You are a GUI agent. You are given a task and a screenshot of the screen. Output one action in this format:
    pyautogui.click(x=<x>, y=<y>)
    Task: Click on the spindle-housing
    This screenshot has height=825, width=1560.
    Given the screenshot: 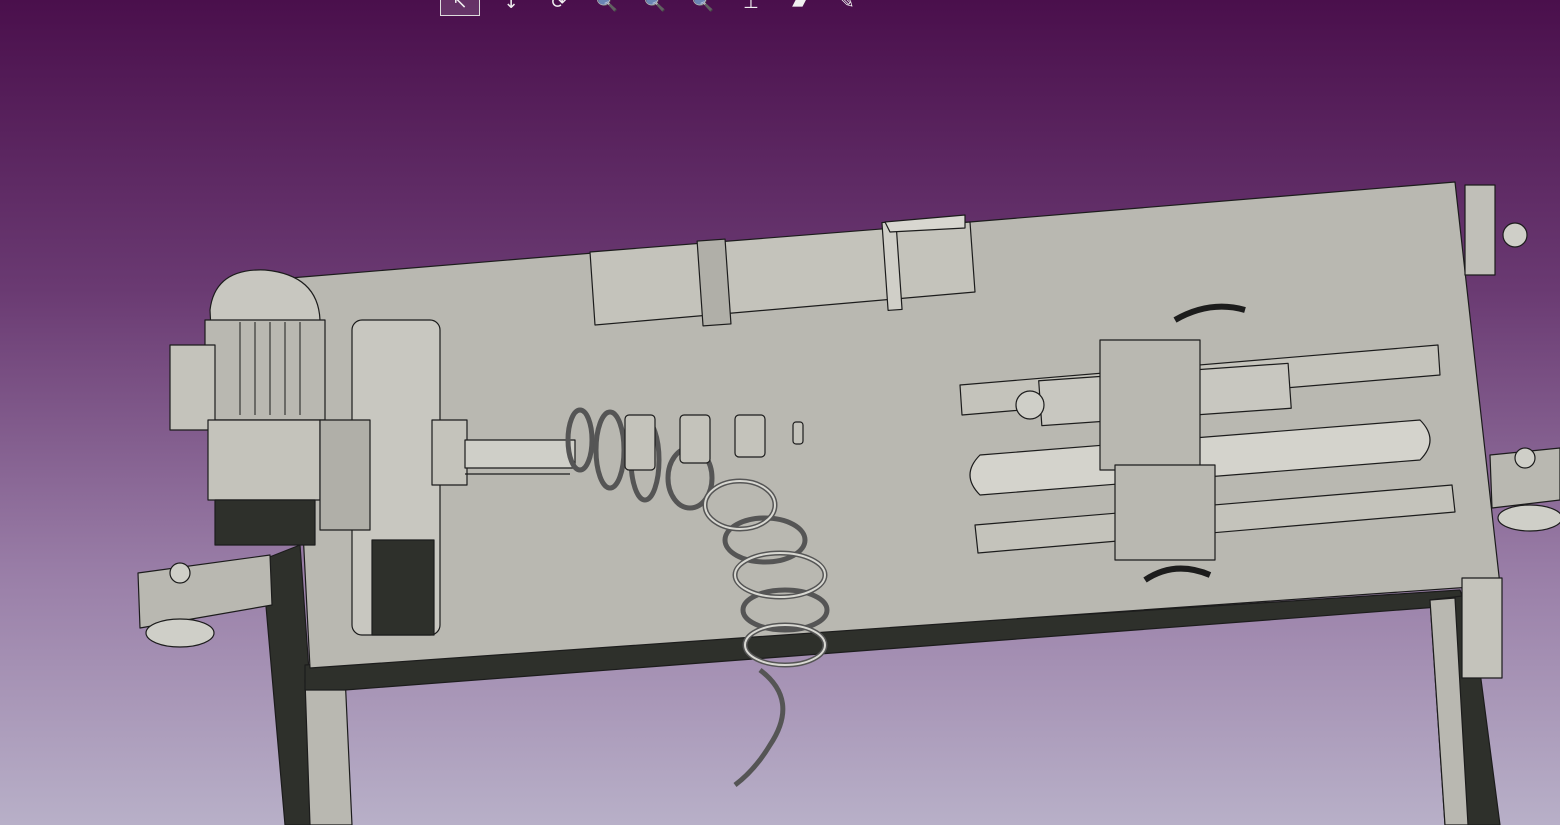 What is the action you would take?
    pyautogui.click(x=449, y=452)
    